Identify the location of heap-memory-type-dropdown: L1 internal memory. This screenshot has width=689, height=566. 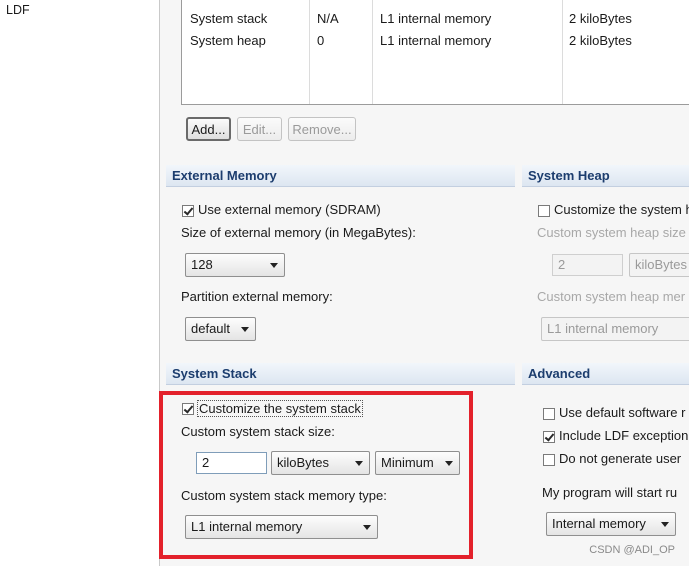
(615, 329).